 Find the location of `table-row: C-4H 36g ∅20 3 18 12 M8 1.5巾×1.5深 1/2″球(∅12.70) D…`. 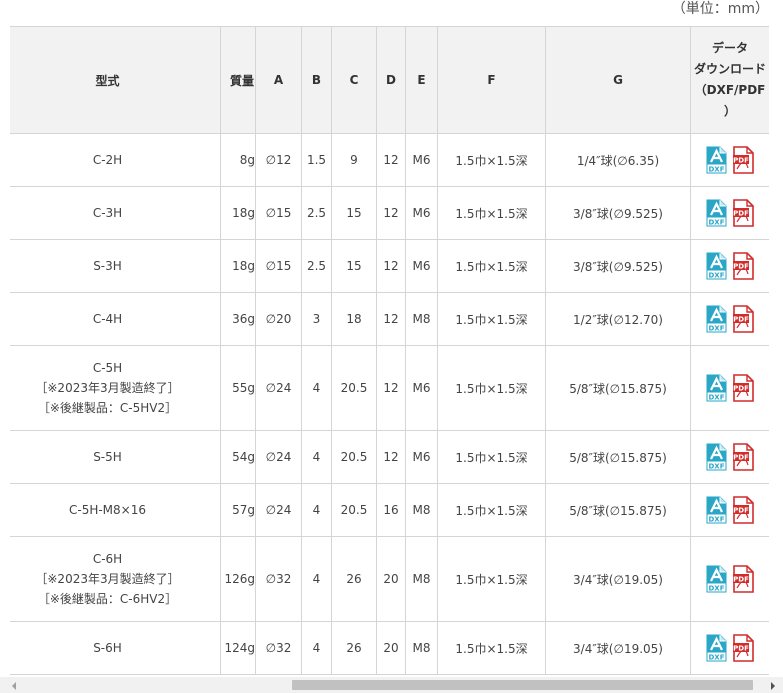

table-row: C-4H 36g ∅20 3 18 12 M8 1.5巾×1.5深 1/2″球(∅12.70) D… is located at coordinates (389, 319).